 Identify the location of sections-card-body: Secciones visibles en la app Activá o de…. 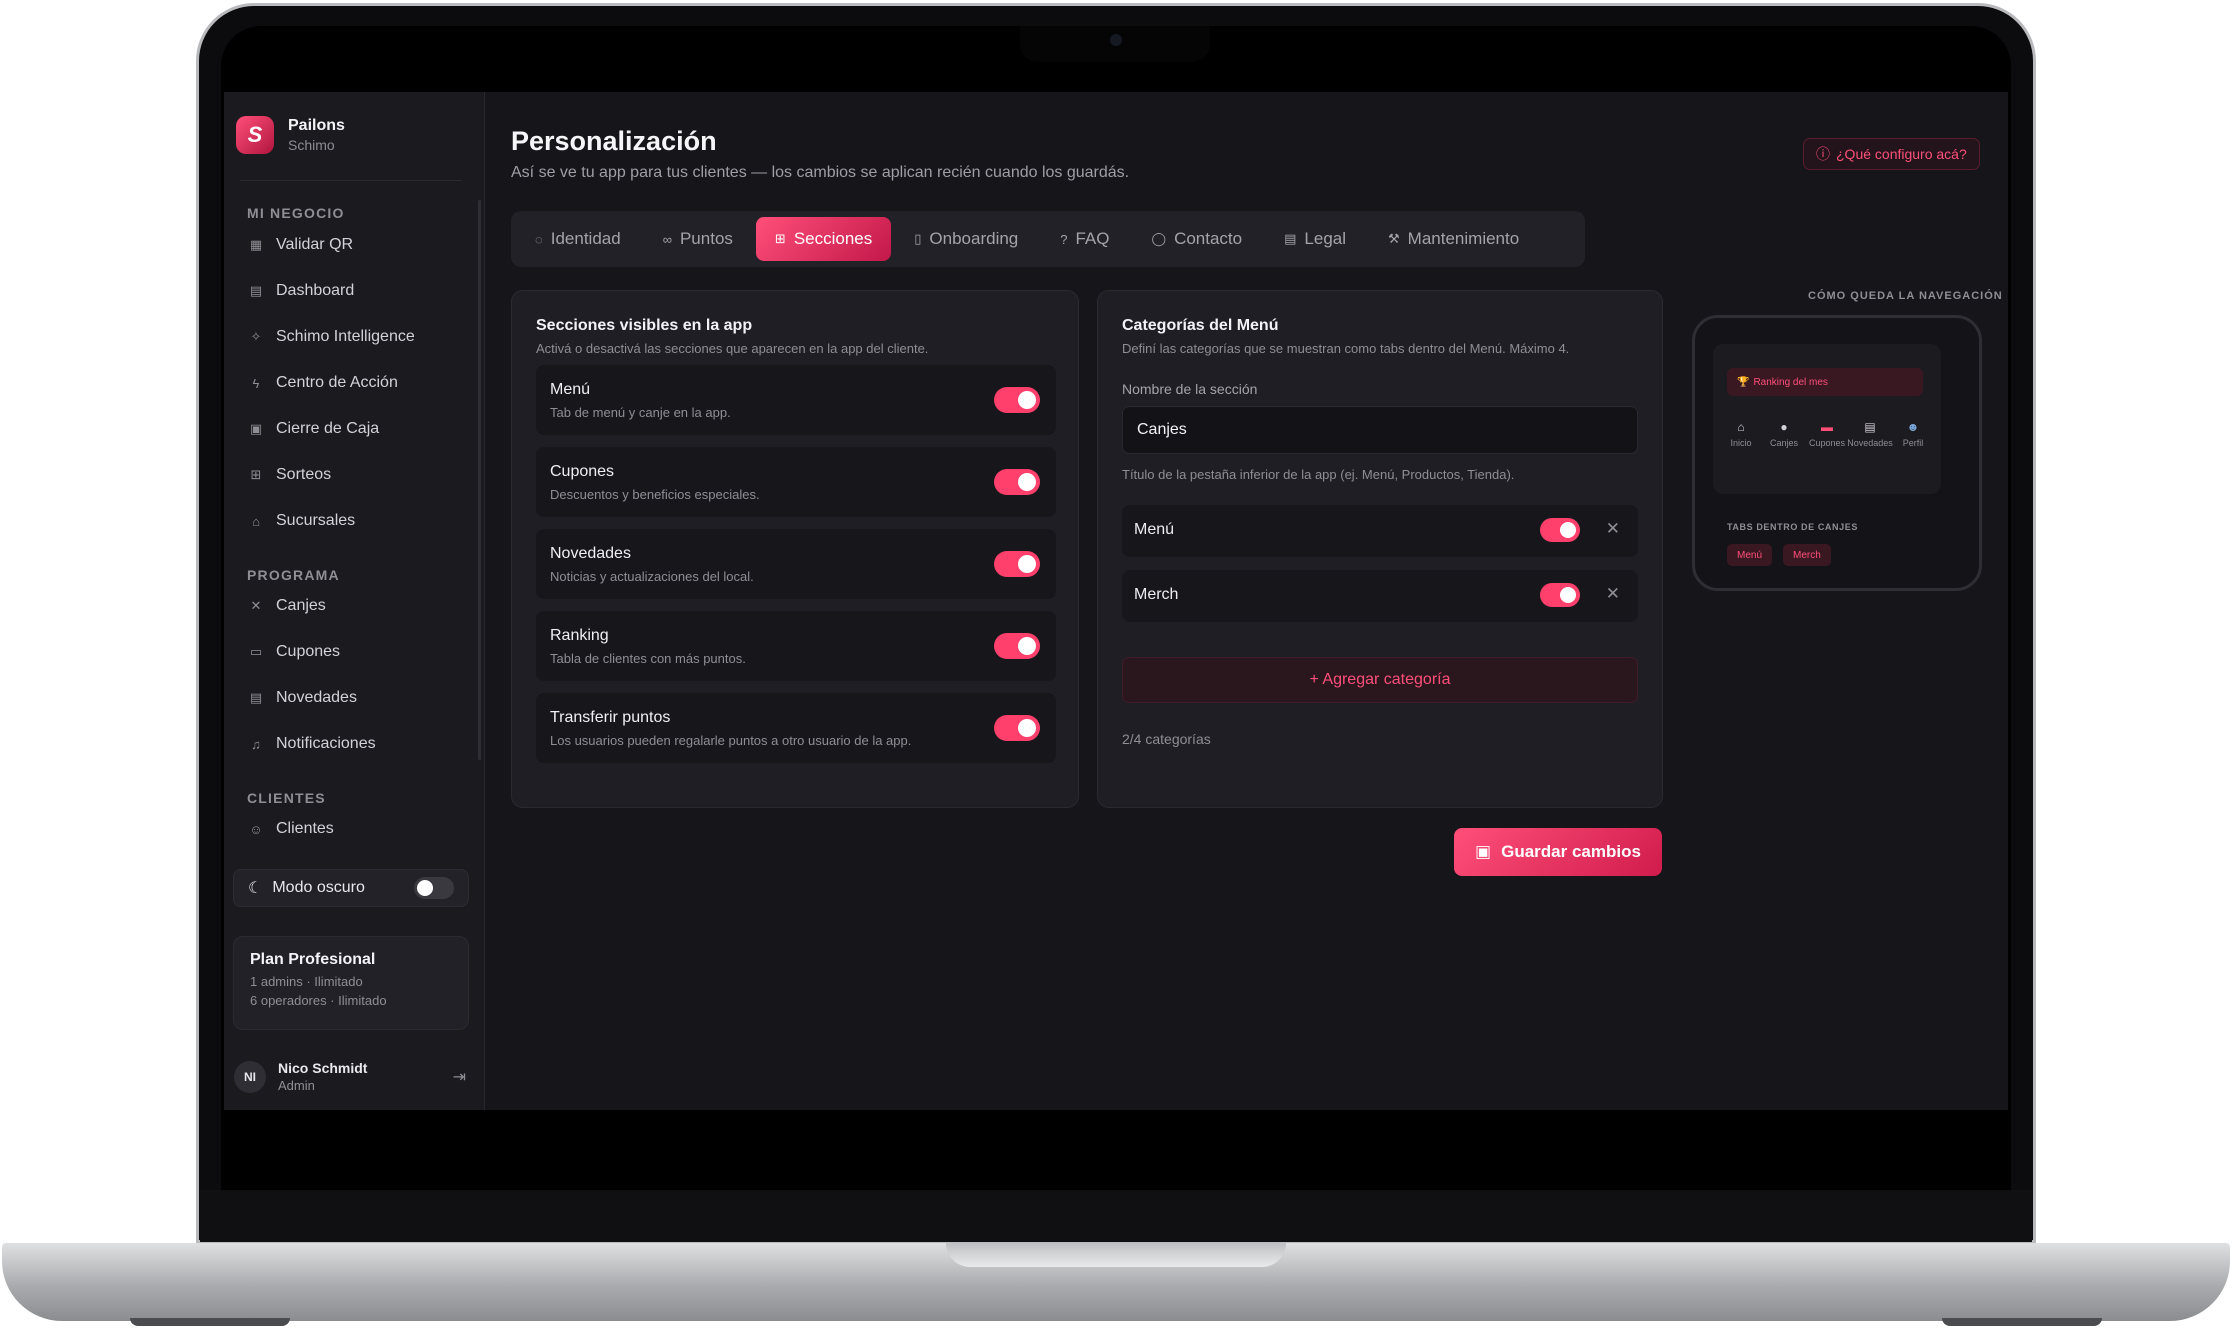
(795, 549).